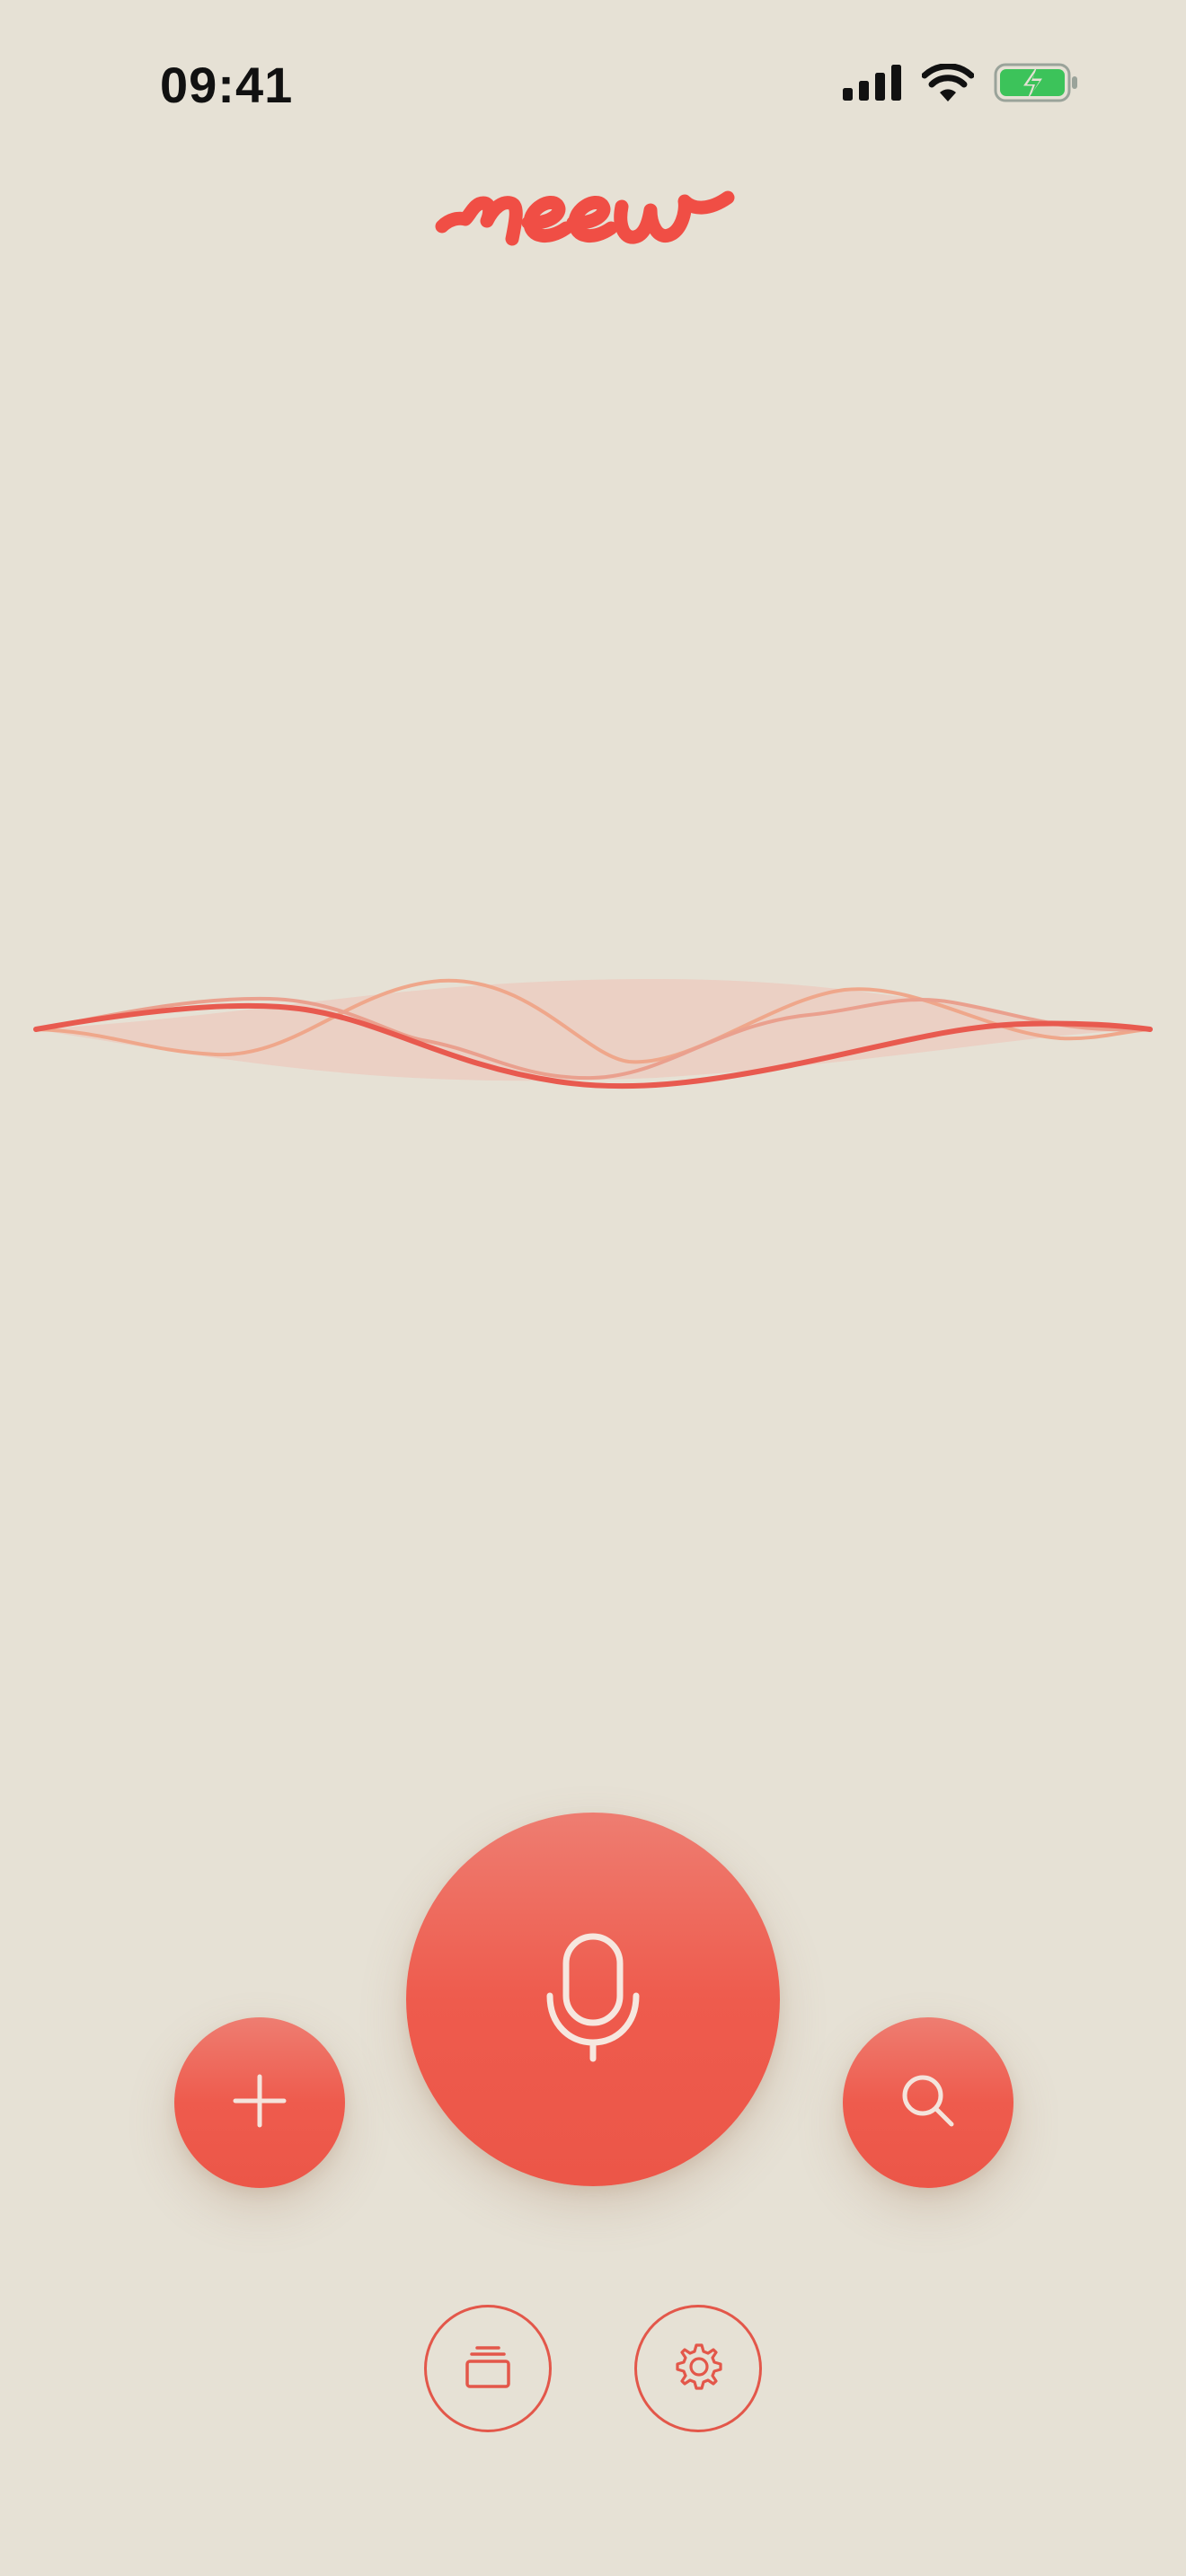 The width and height of the screenshot is (1186, 2576). What do you see at coordinates (948, 84) in the screenshot?
I see `wifi-icon` at bounding box center [948, 84].